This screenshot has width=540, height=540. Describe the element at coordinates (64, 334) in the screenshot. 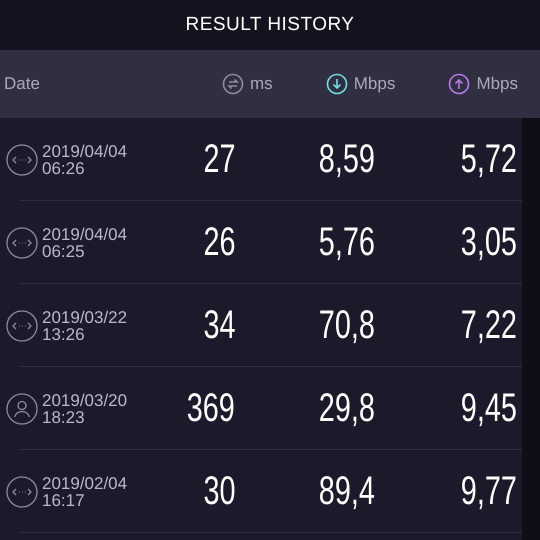

I see `time-text: 13:26` at that location.